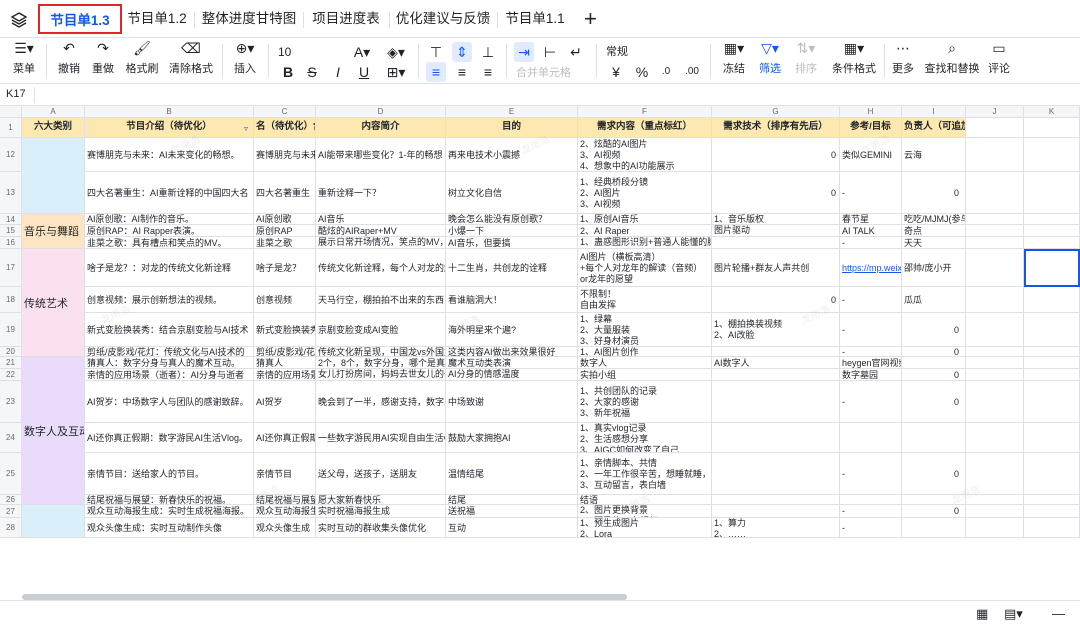 Image resolution: width=1080 pixels, height=627 pixels. Describe the element at coordinates (103, 57) in the screenshot. I see `redo-button: ↷ 重做` at that location.